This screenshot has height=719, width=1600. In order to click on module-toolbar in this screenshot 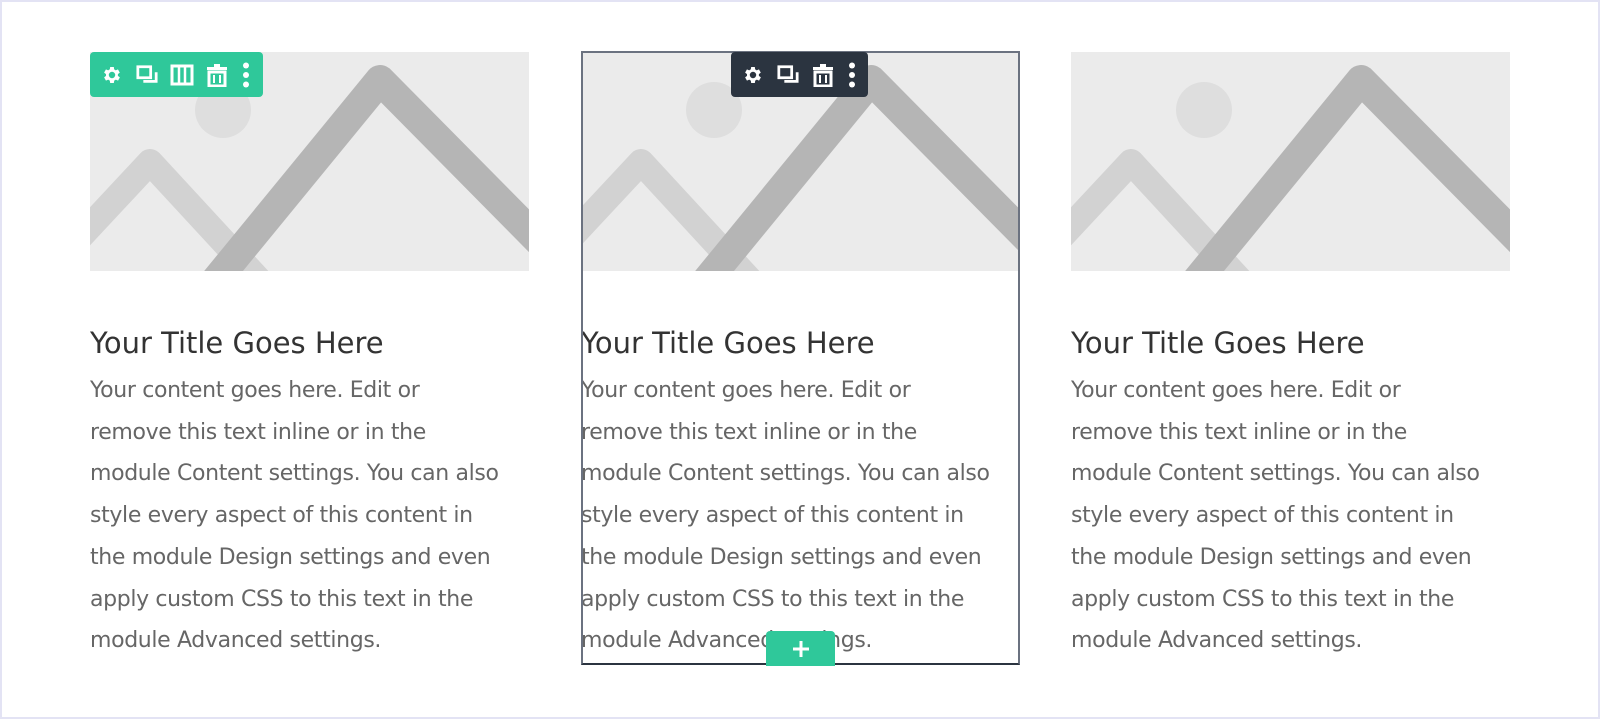, I will do `click(799, 74)`.